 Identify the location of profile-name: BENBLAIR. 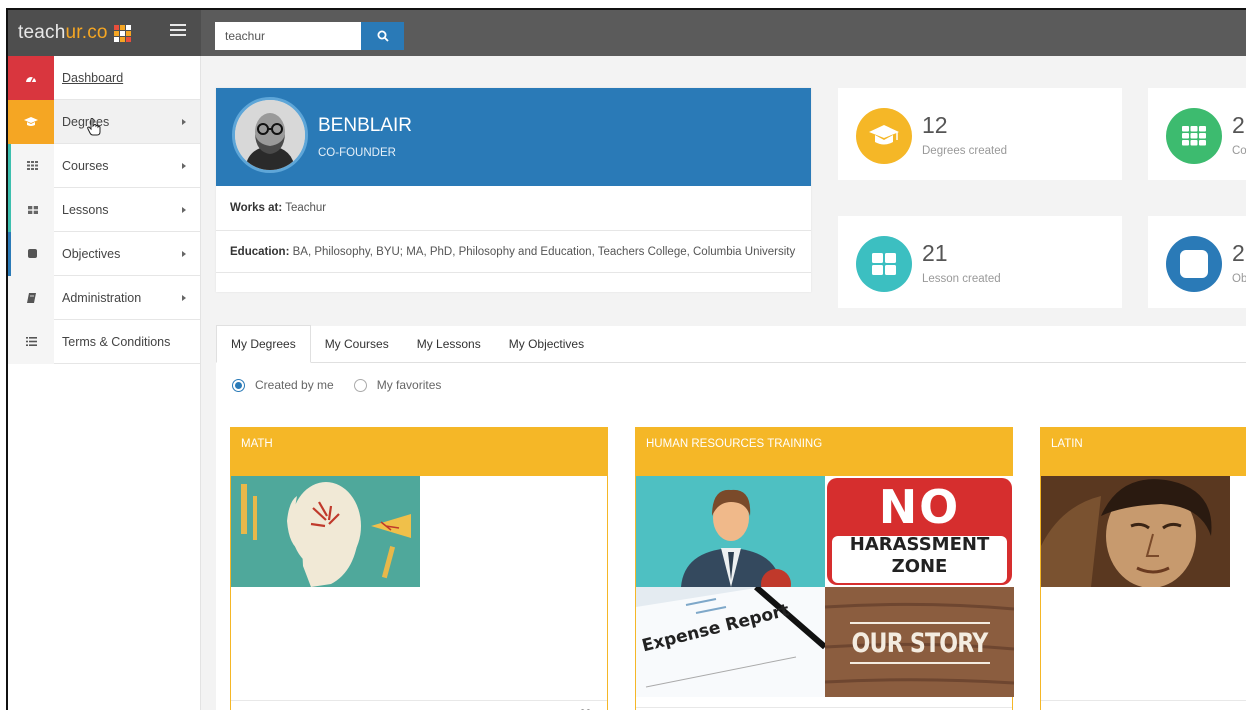
(365, 125).